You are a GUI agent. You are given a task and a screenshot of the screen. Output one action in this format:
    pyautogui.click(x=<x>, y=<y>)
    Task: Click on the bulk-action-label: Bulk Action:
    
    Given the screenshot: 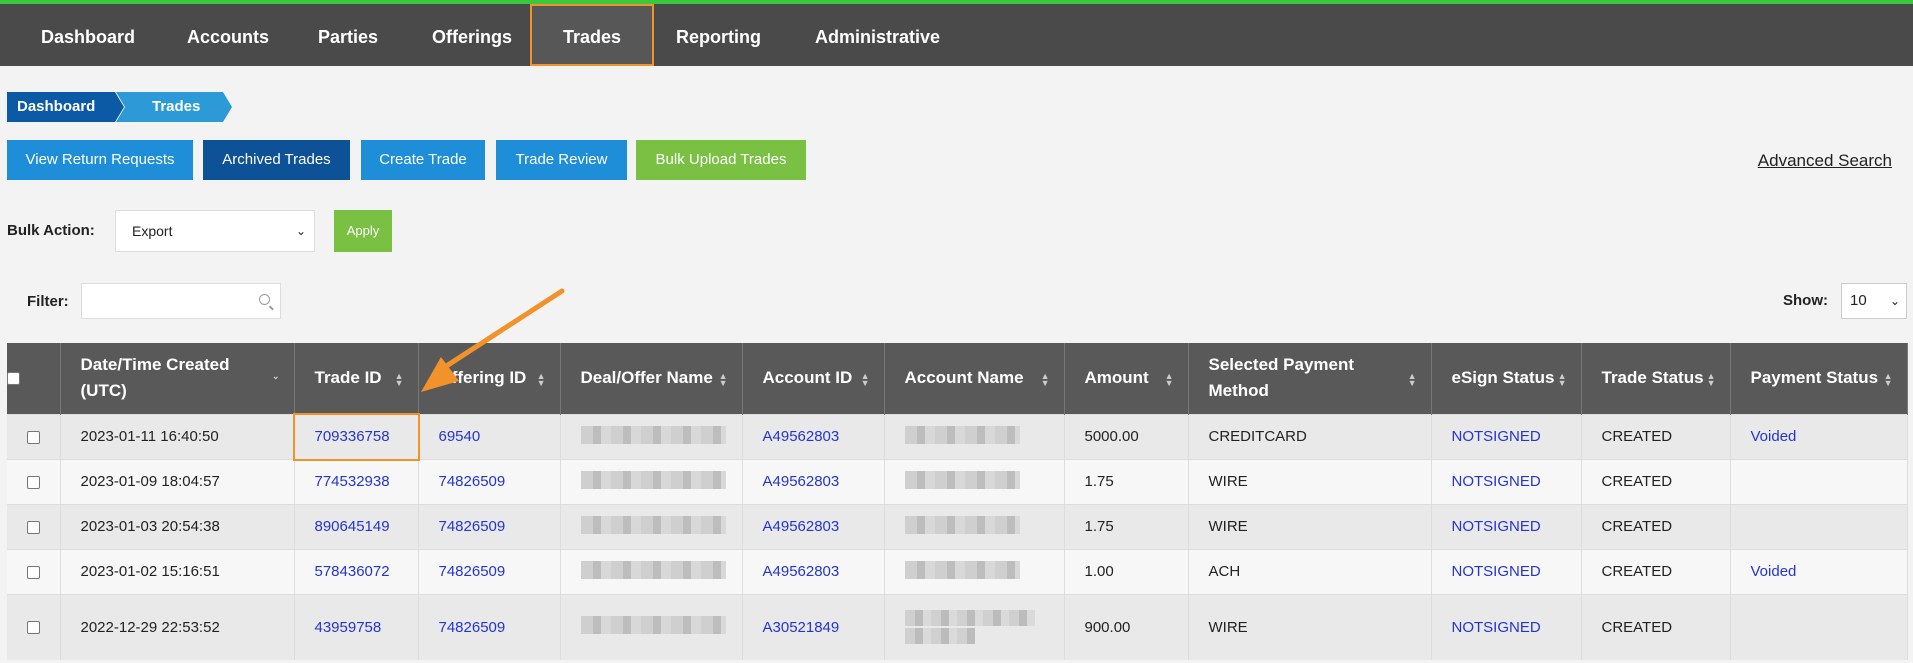 What is the action you would take?
    pyautogui.click(x=51, y=230)
    